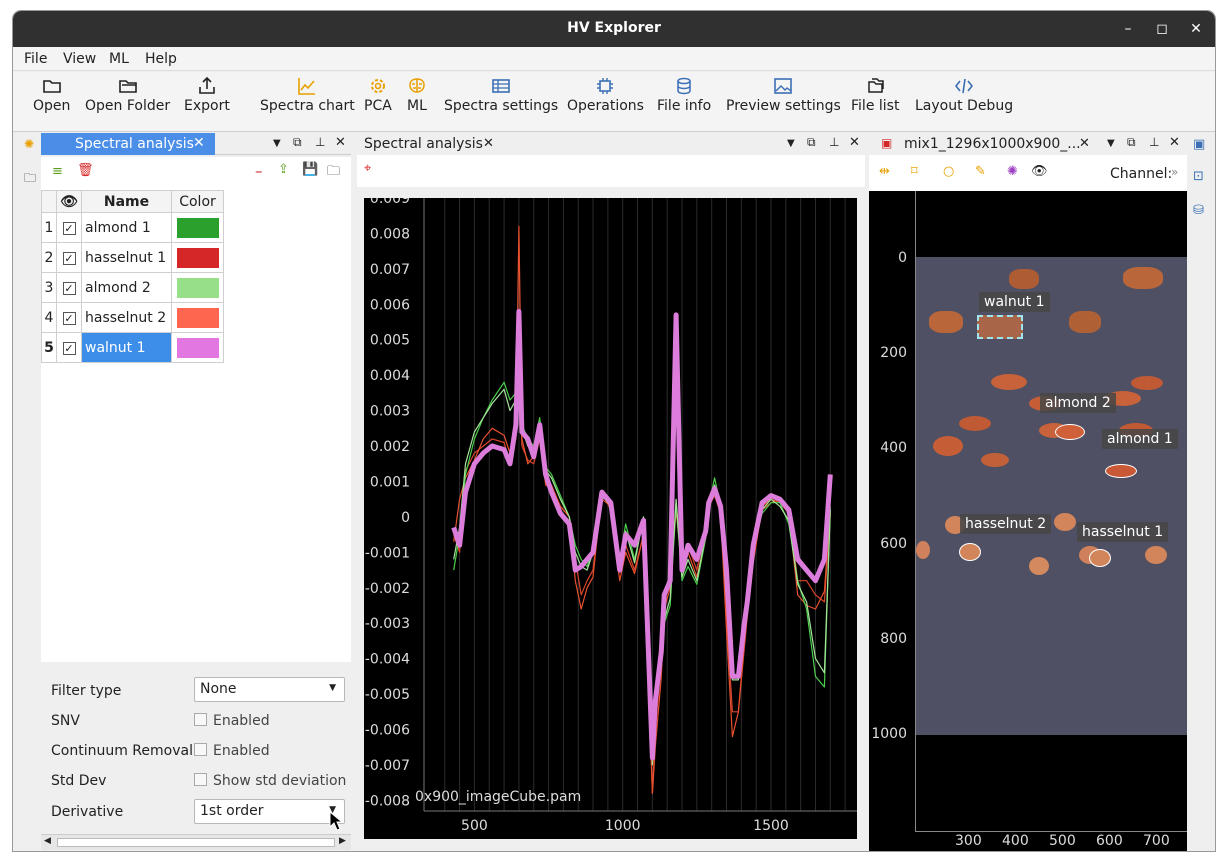 The height and width of the screenshot is (866, 1228). I want to click on y-tick-label: -0.008, so click(387, 801).